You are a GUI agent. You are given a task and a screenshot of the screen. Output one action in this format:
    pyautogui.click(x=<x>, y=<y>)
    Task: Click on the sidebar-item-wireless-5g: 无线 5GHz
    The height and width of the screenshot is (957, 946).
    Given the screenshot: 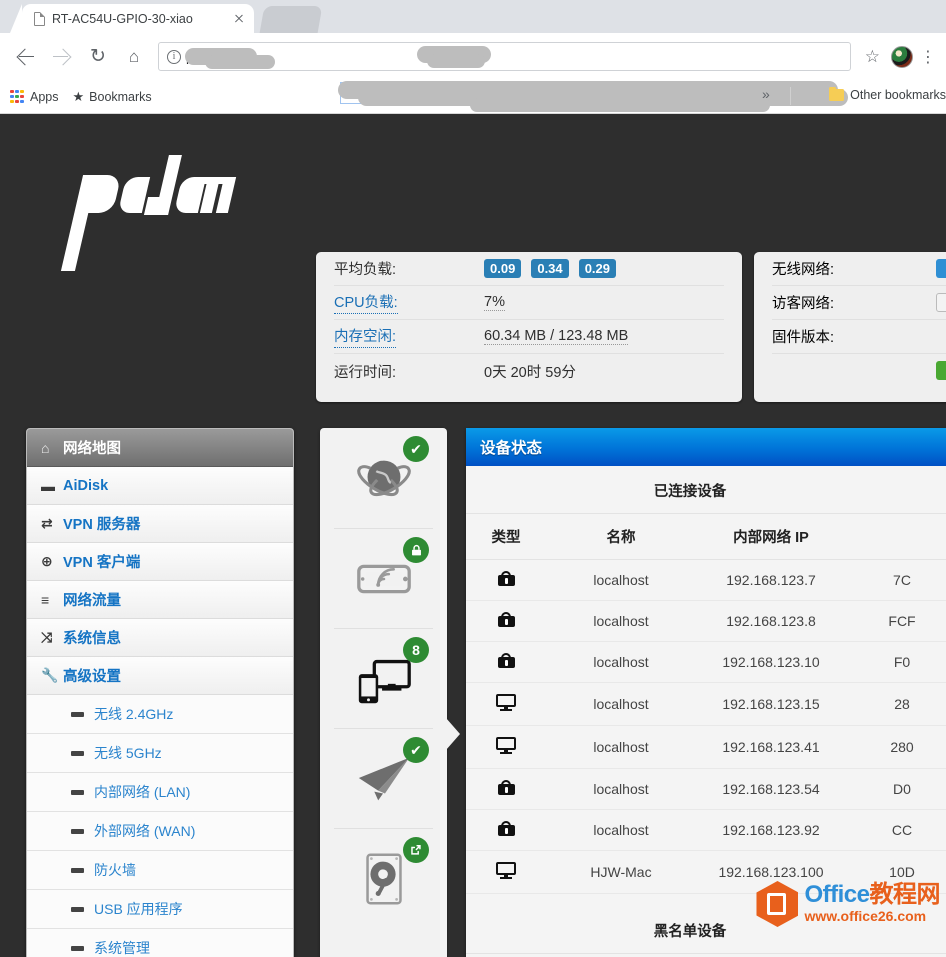 What is the action you would take?
    pyautogui.click(x=160, y=753)
    